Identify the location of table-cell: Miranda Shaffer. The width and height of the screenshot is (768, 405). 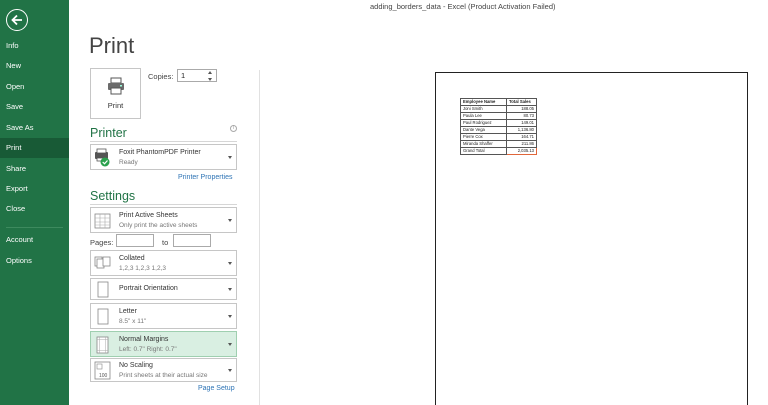
(483, 144).